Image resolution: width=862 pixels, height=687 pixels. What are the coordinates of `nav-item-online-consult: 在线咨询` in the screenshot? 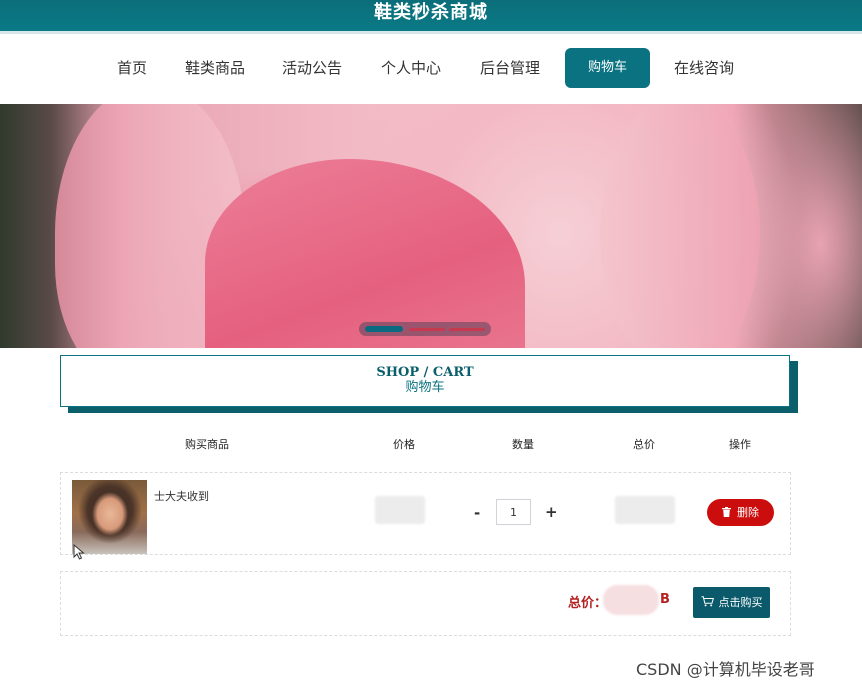 It's located at (704, 68).